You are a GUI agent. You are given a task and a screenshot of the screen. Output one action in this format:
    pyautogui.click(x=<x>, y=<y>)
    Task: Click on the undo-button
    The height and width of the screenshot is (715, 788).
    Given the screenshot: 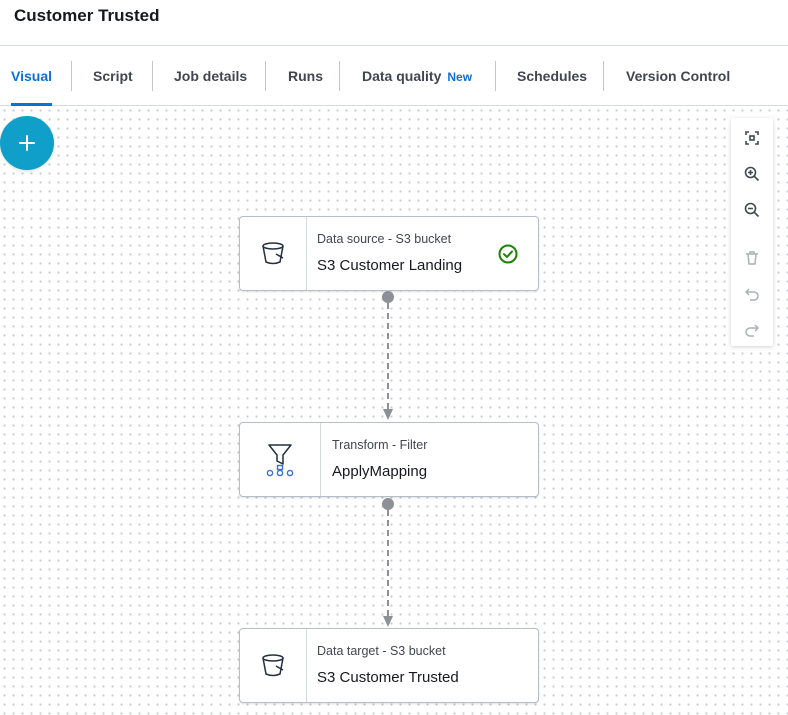 What is the action you would take?
    pyautogui.click(x=752, y=294)
    